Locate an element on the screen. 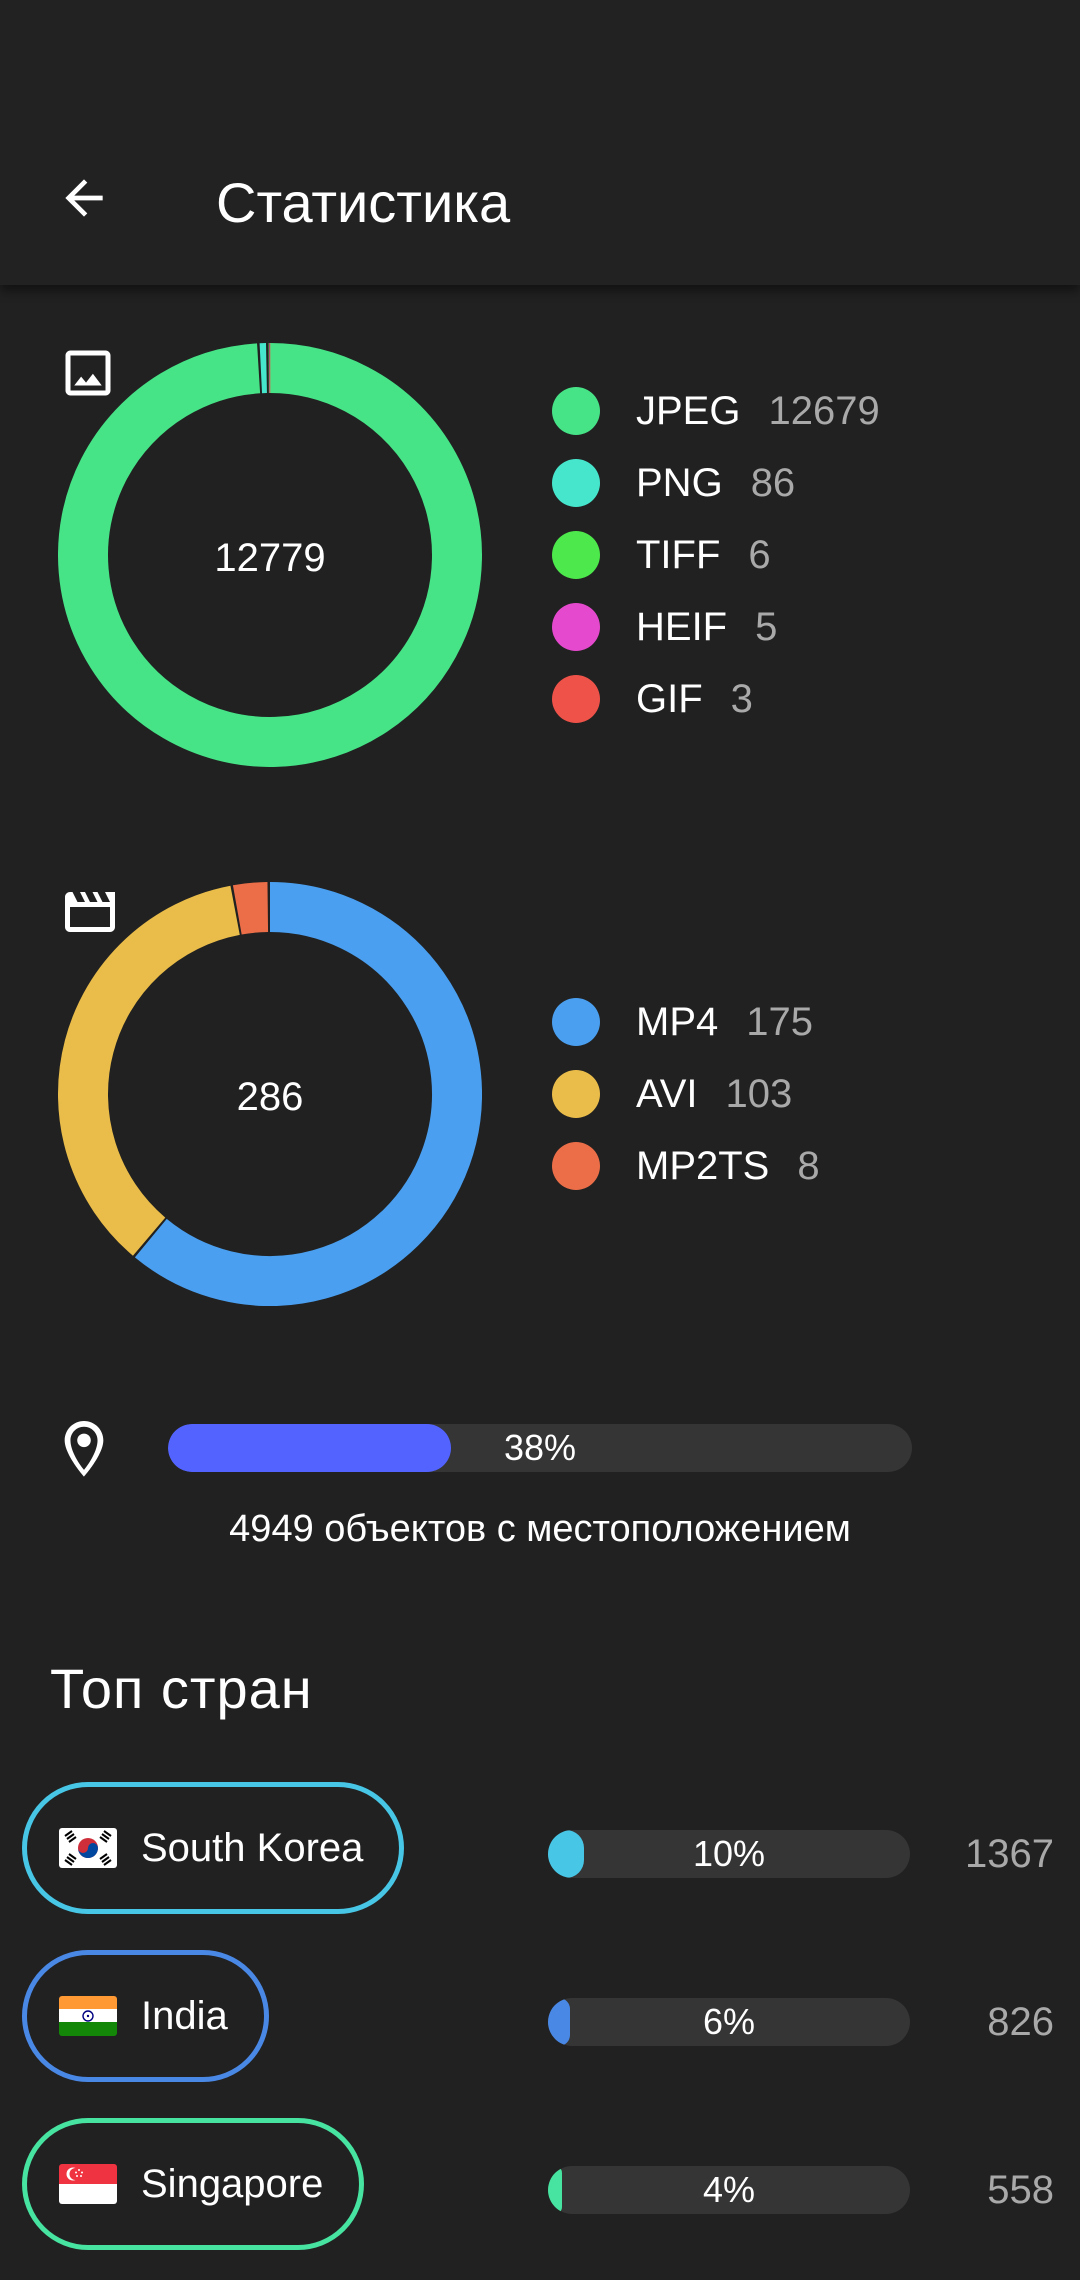 The width and height of the screenshot is (1080, 2280). legend-label: GIF is located at coordinates (669, 698).